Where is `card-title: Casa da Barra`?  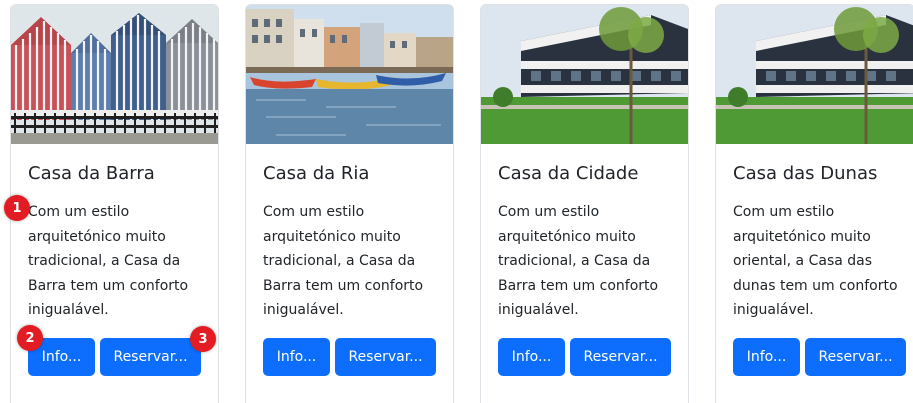
card-title: Casa da Barra is located at coordinates (91, 173).